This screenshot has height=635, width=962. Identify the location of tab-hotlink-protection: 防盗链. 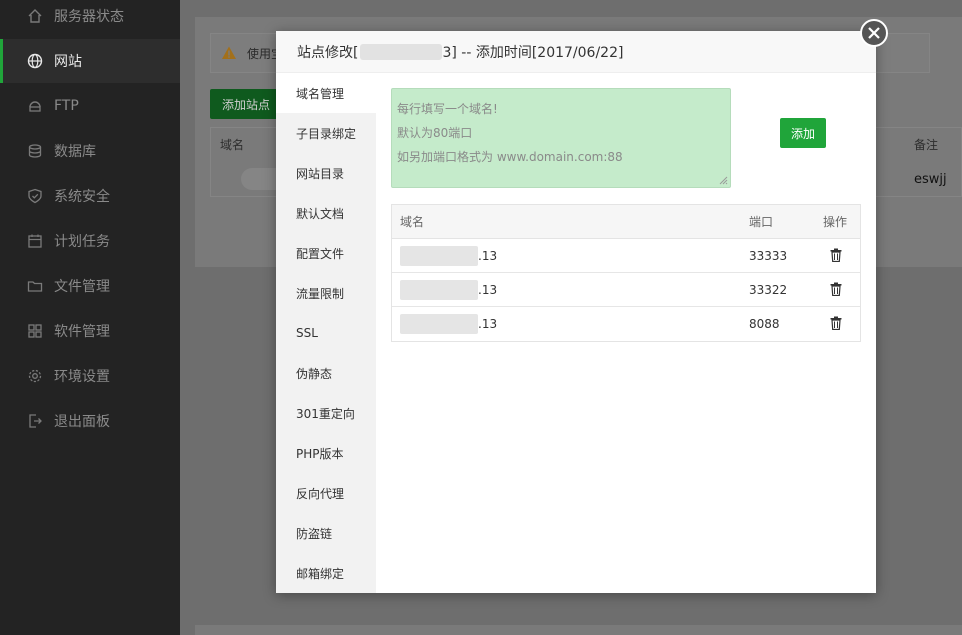
(326, 533).